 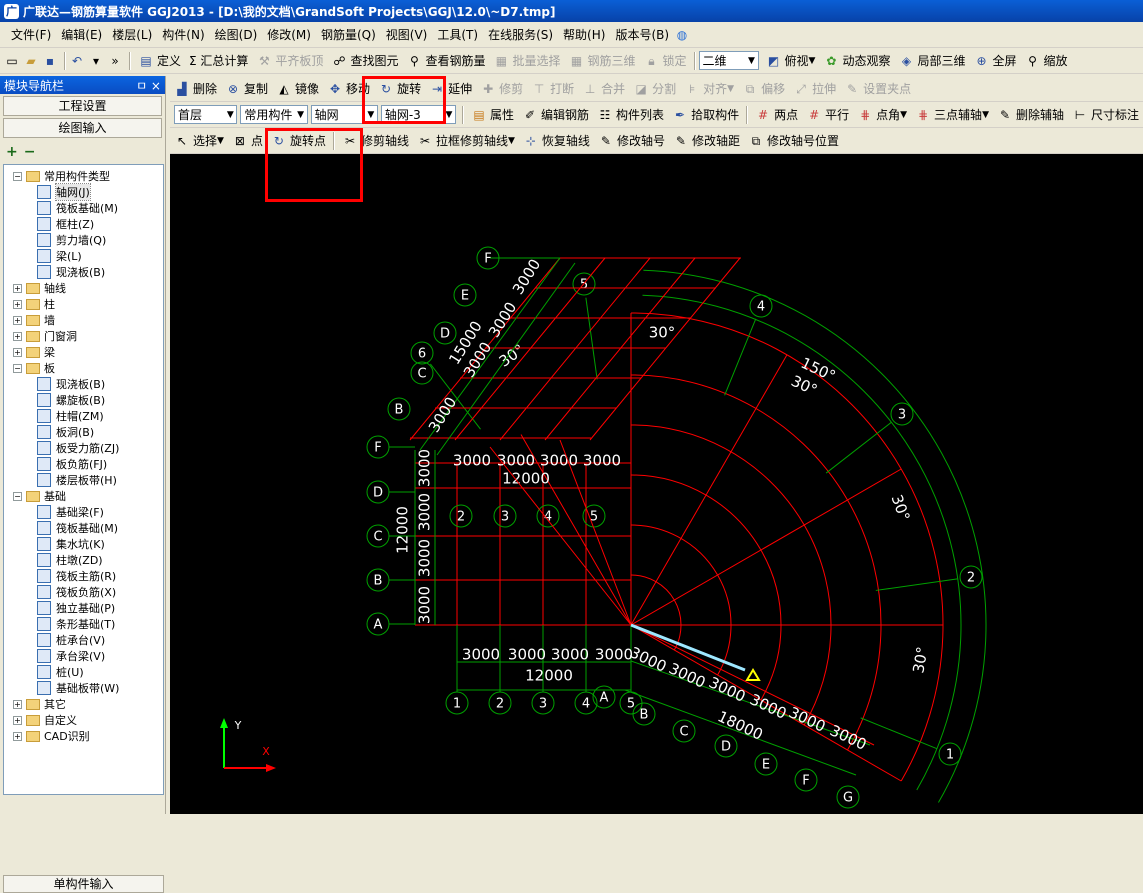 I want to click on view-rebar-button: ⚲ 查看钢筋量, so click(x=445, y=61).